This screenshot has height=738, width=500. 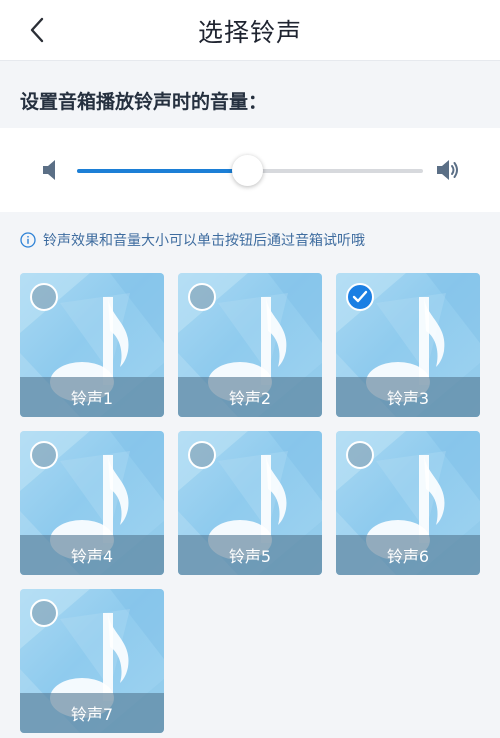 I want to click on ringtone-card-4: 铃声4, so click(x=92, y=503).